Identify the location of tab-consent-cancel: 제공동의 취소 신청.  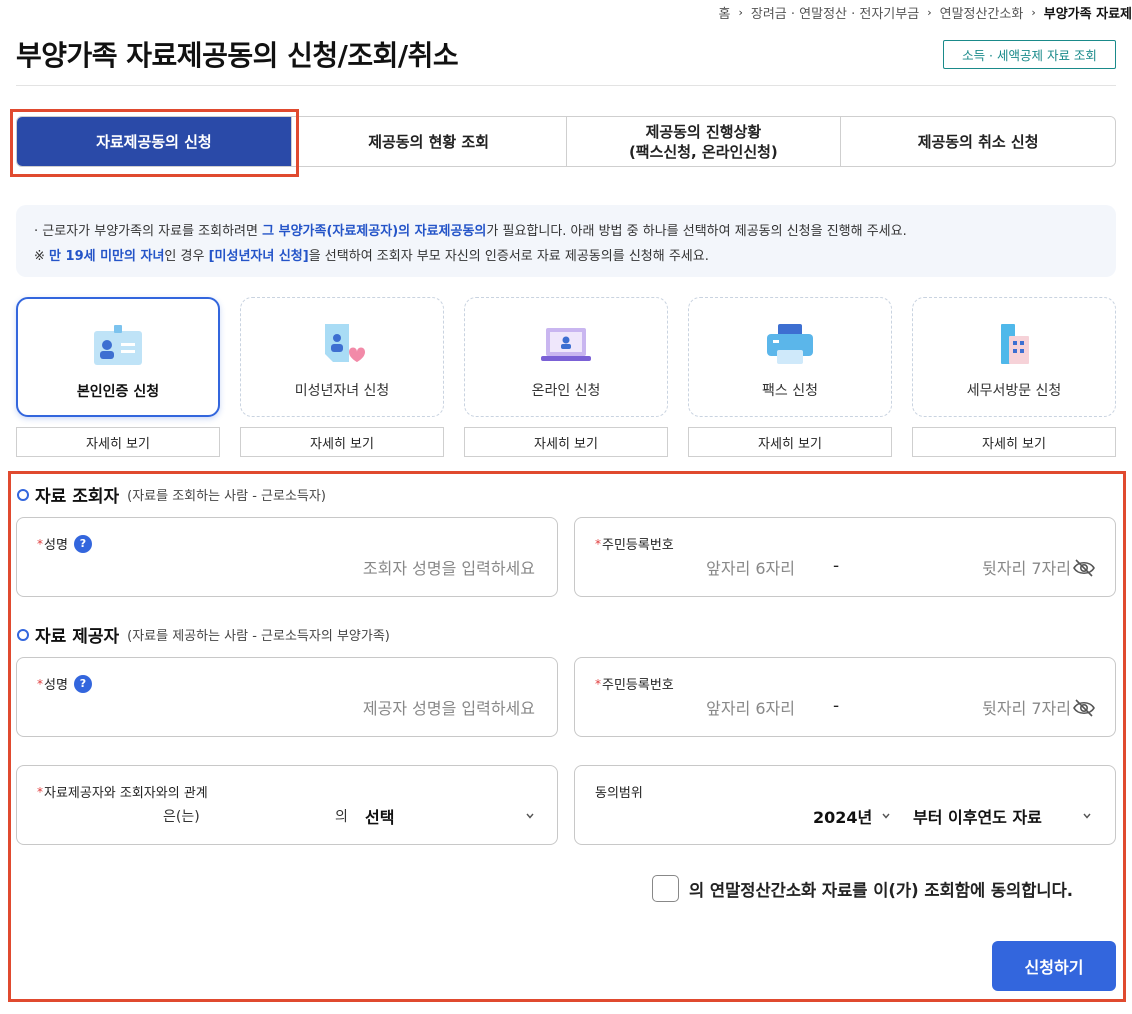
(978, 141).